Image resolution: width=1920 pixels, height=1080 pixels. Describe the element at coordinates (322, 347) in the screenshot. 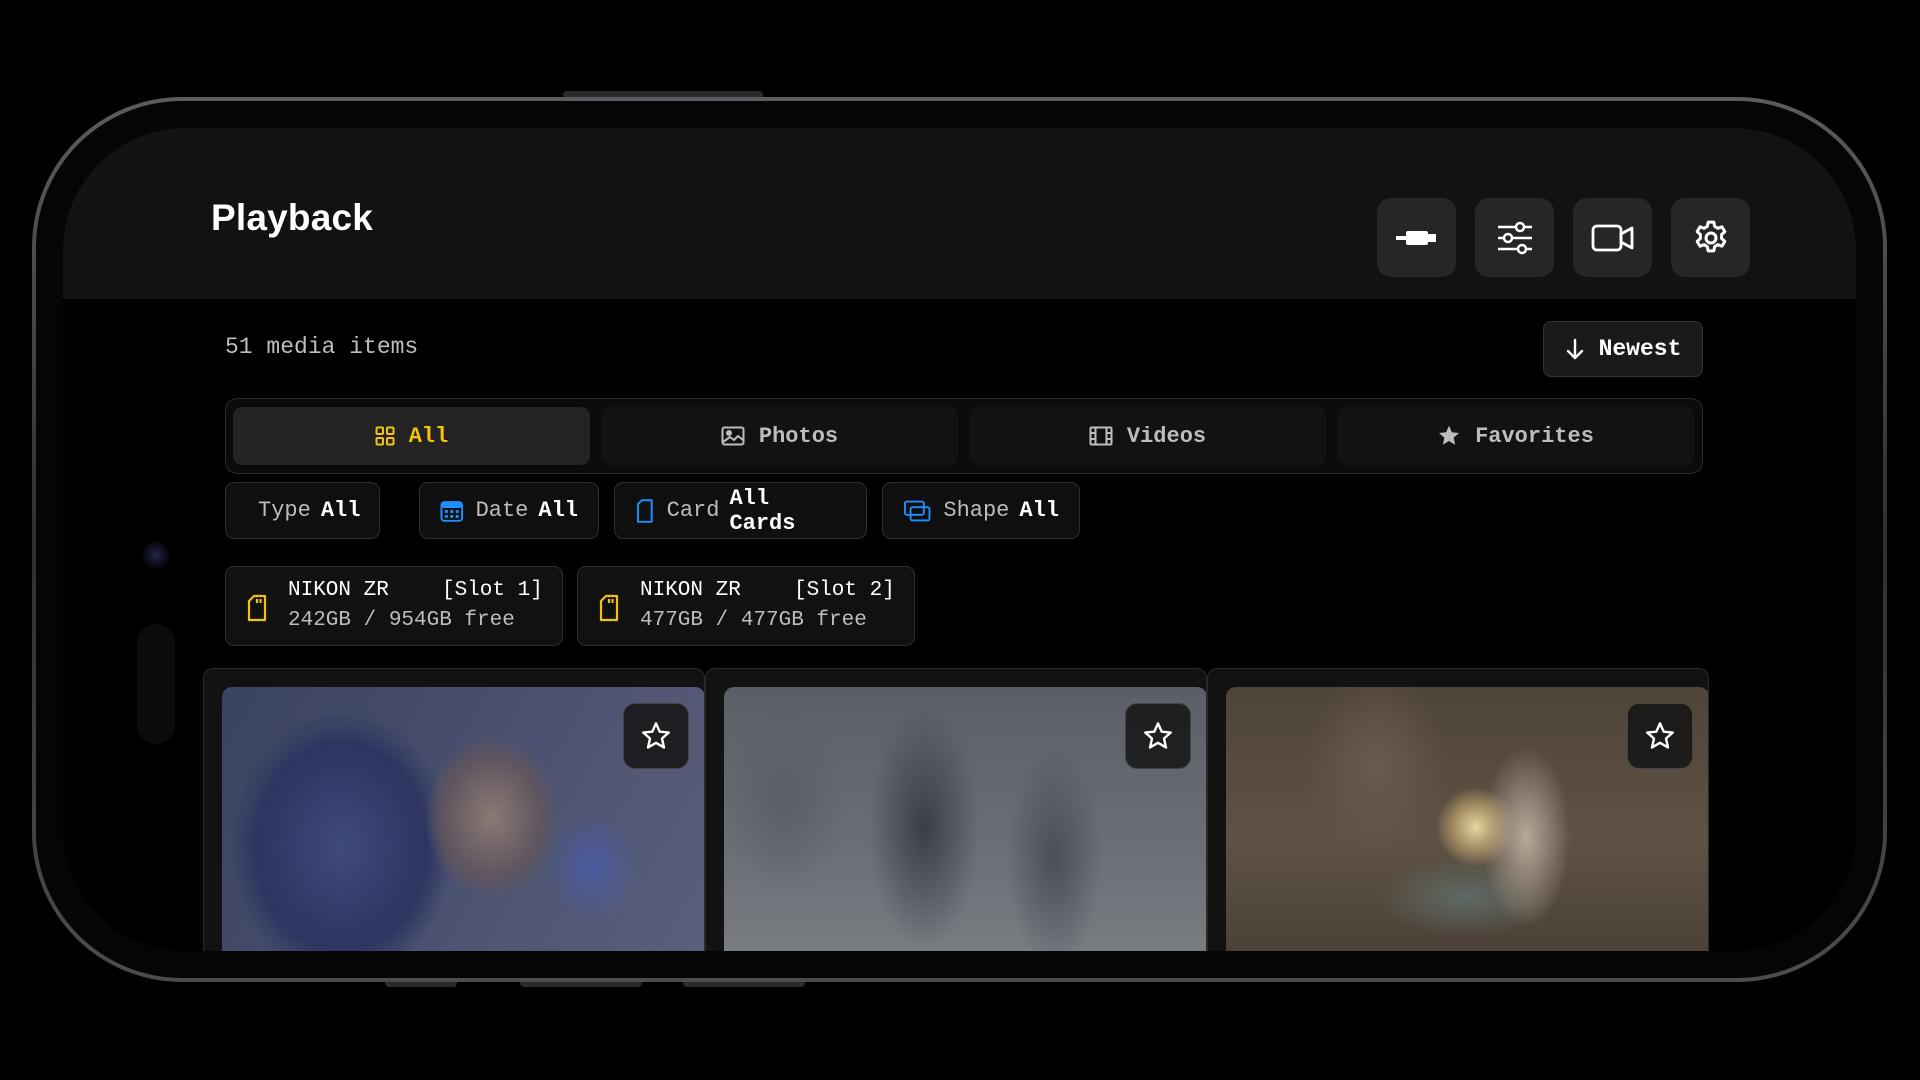

I see `media-count: 51 media items` at that location.